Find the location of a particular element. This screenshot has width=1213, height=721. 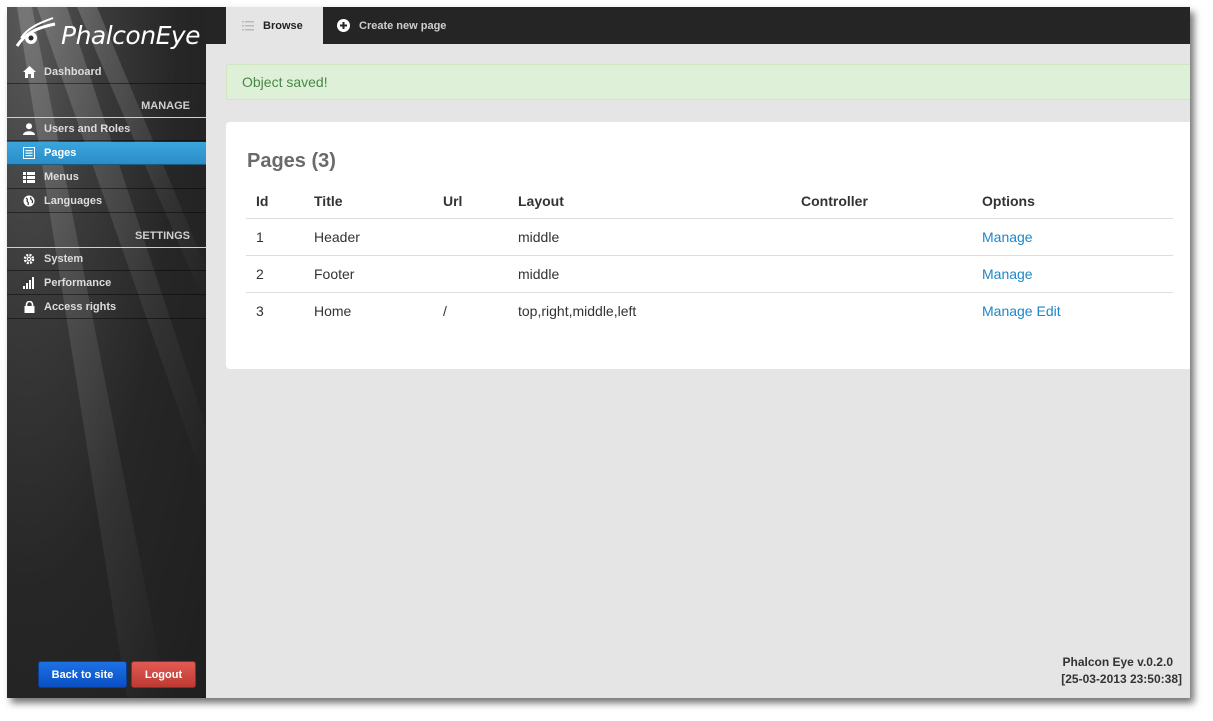

column-header-url: Url is located at coordinates (470, 202).